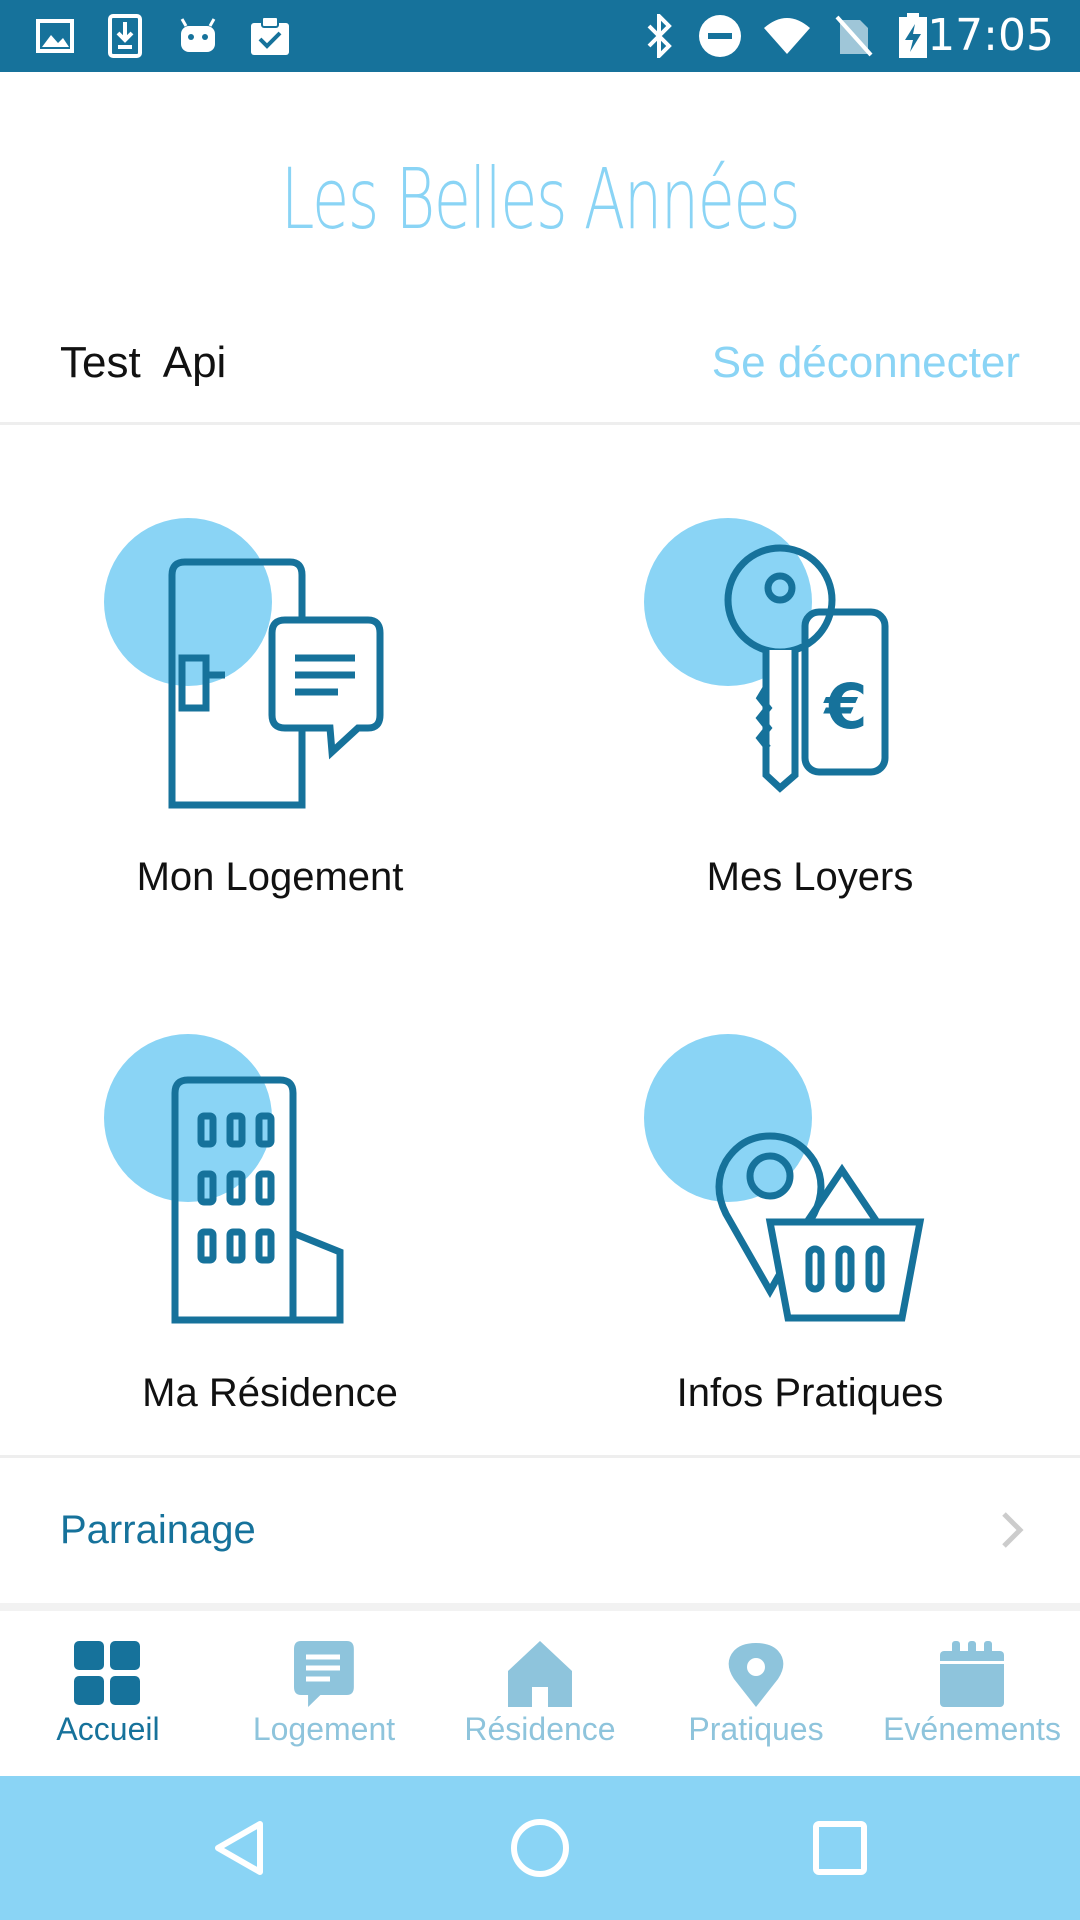 The height and width of the screenshot is (1920, 1080). Describe the element at coordinates (784, 1178) in the screenshot. I see `pin-basket-icon` at that location.